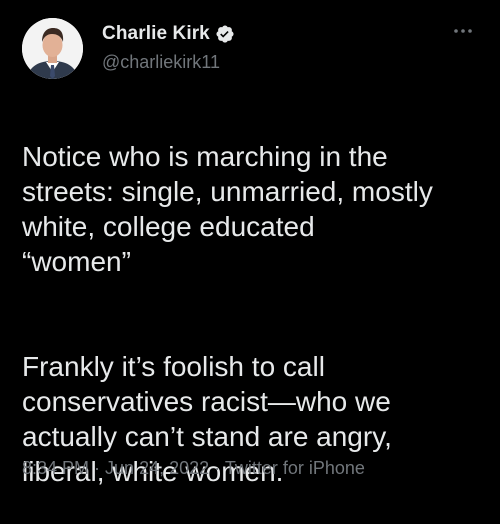  I want to click on tweet-date: Jun 24, 2022, so click(157, 468).